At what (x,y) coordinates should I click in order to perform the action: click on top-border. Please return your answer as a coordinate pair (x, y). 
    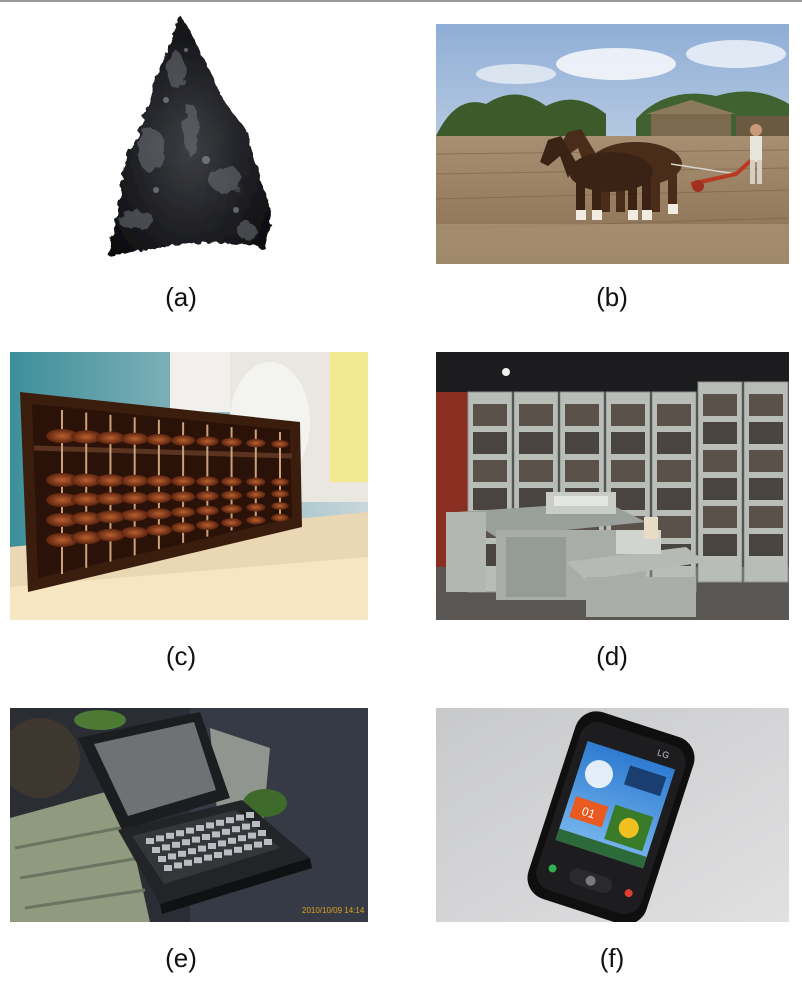
    Looking at the image, I should click on (401, 1).